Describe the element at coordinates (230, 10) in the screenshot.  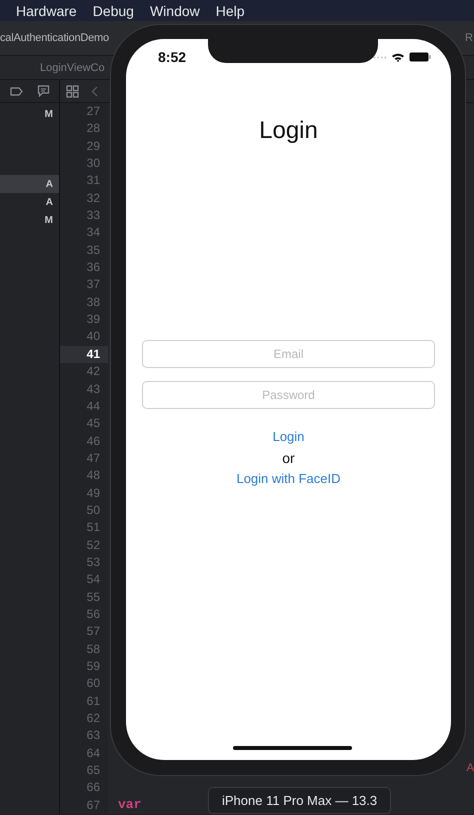
I see `menu-item: Help` at that location.